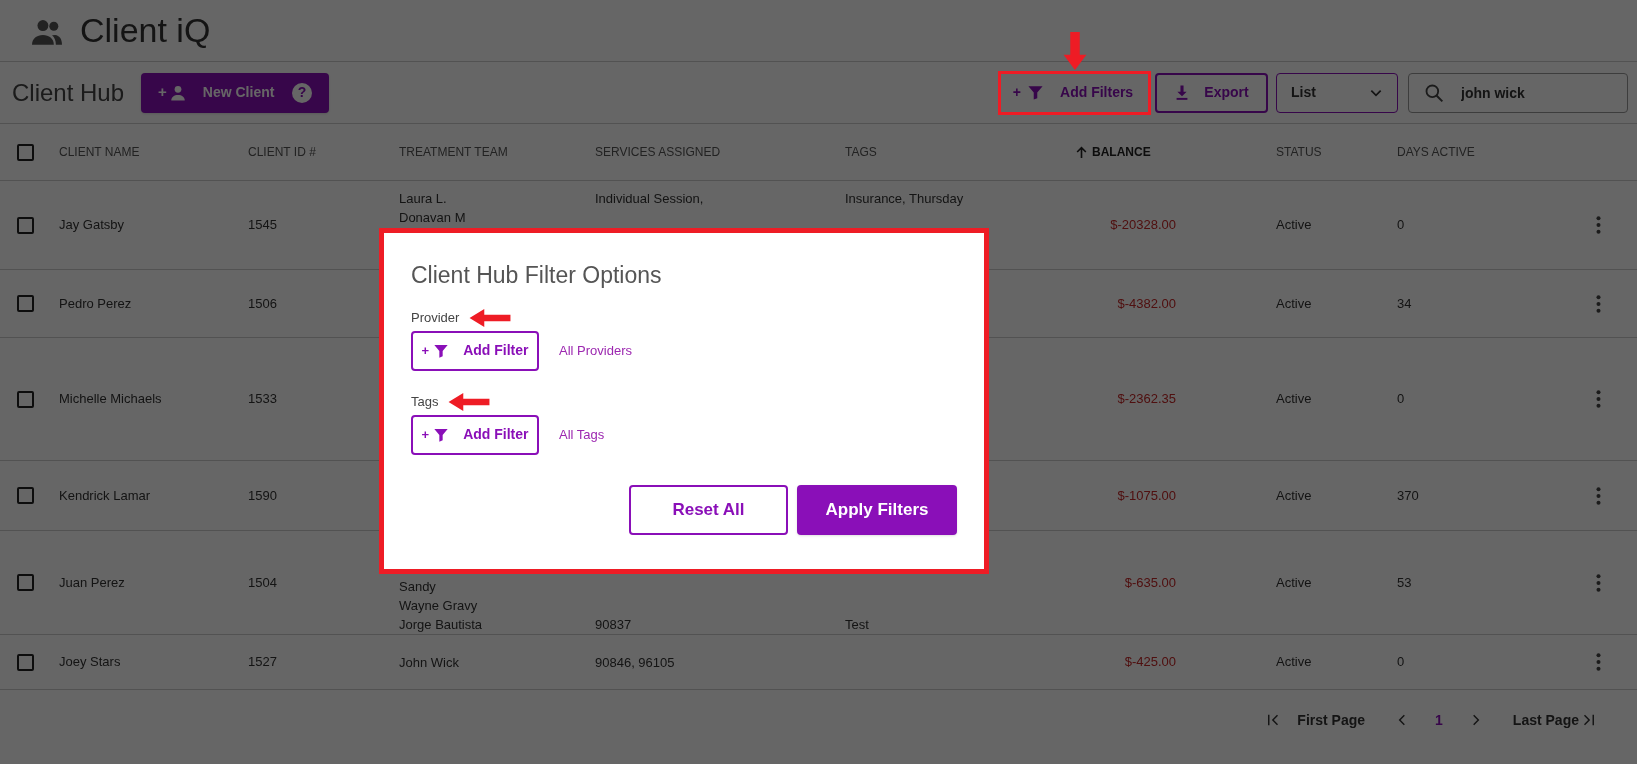 The width and height of the screenshot is (1637, 764). Describe the element at coordinates (635, 662) in the screenshot. I see `service-name: 90846, 96105` at that location.